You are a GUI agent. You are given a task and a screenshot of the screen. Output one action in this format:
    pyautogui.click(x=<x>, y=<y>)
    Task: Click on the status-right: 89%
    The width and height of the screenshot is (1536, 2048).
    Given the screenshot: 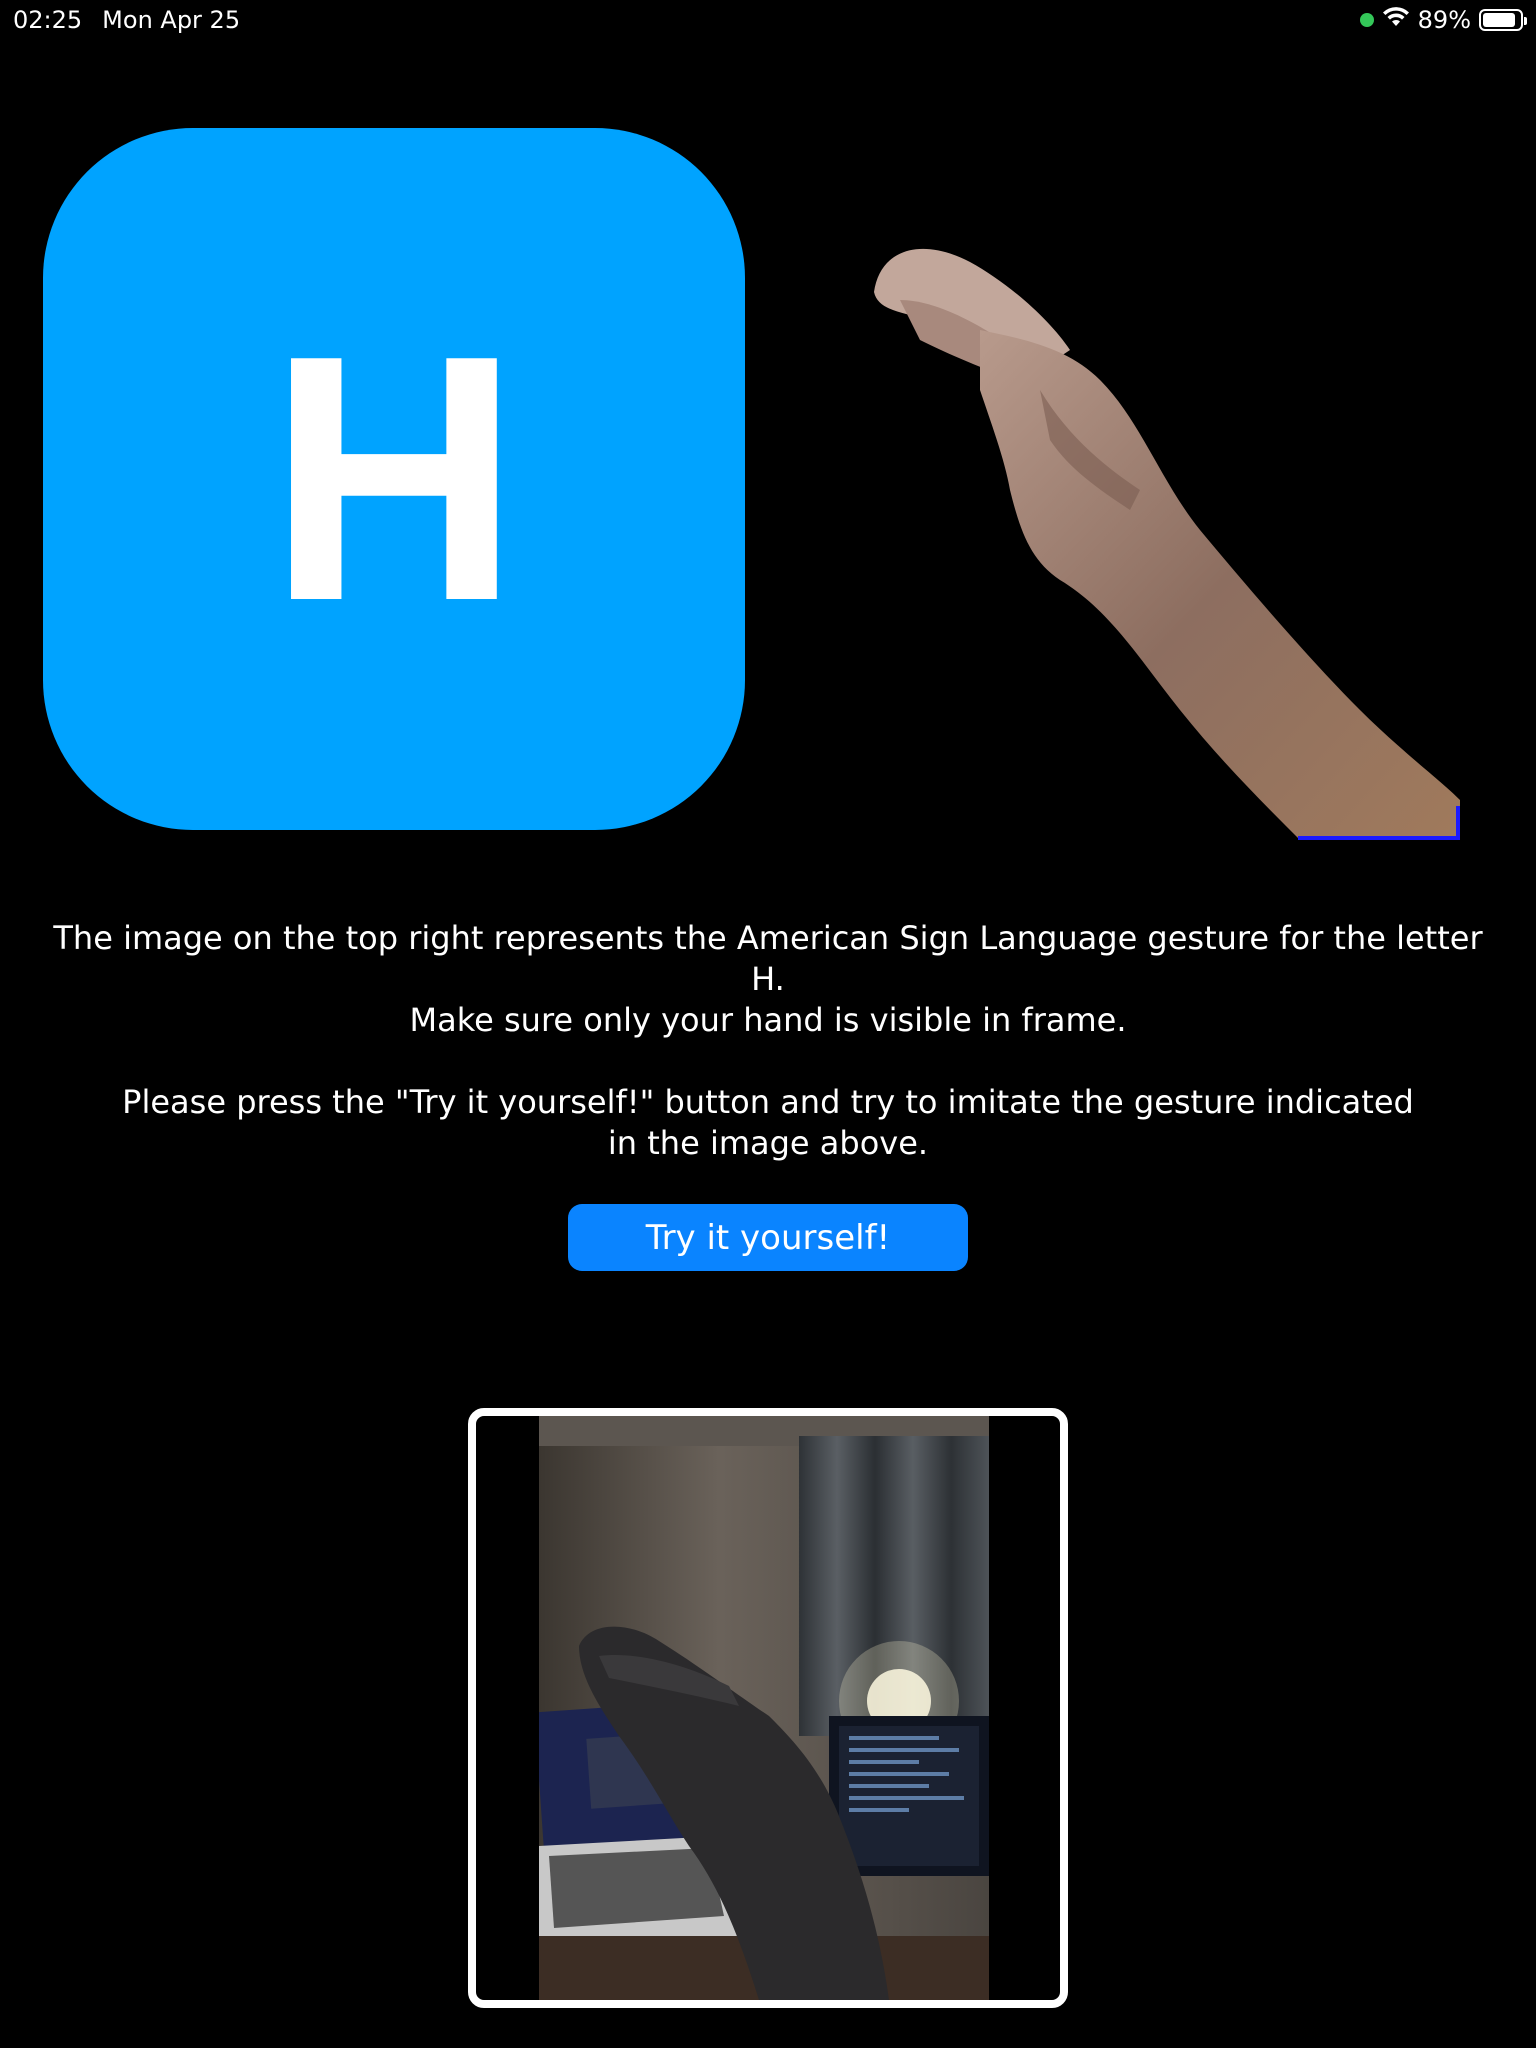 What is the action you would take?
    pyautogui.click(x=1443, y=20)
    